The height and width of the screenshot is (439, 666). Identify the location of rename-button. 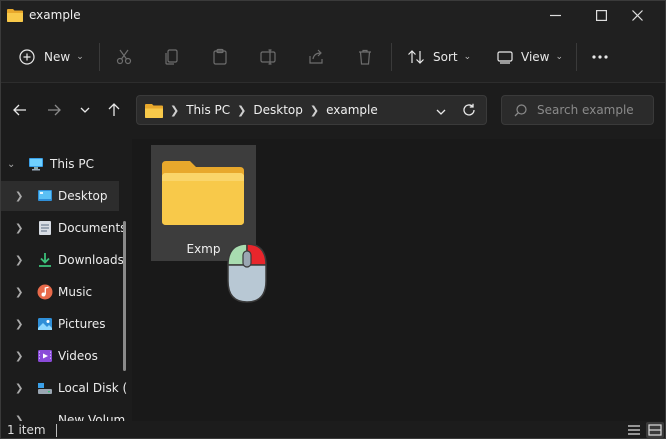
(268, 57).